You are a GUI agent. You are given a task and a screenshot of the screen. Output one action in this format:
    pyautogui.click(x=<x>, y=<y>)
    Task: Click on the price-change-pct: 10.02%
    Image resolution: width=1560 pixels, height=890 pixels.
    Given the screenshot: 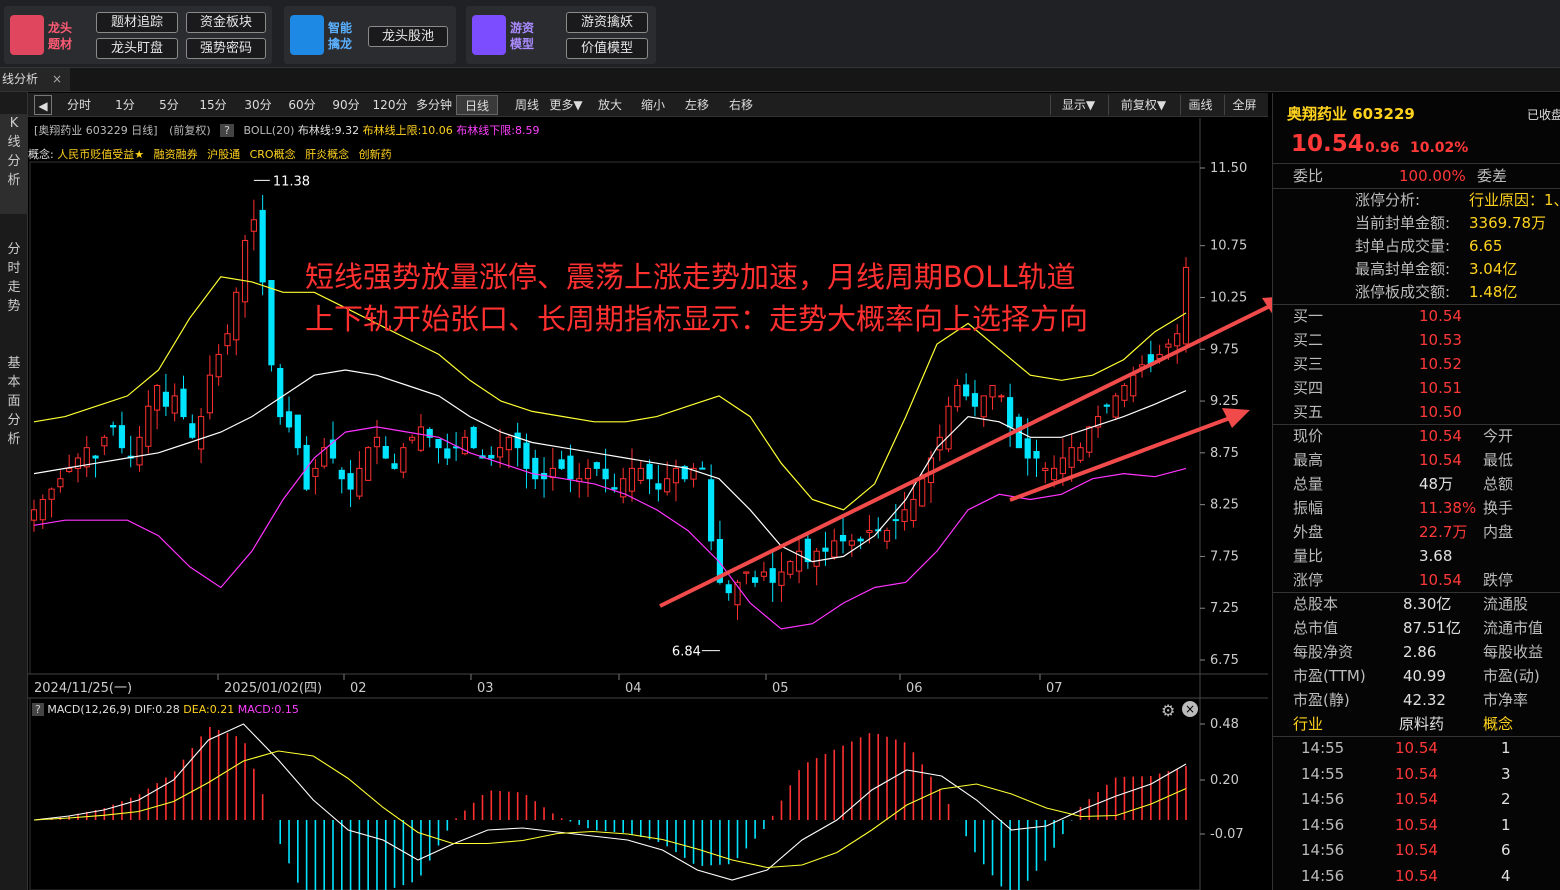 What is the action you would take?
    pyautogui.click(x=1439, y=148)
    